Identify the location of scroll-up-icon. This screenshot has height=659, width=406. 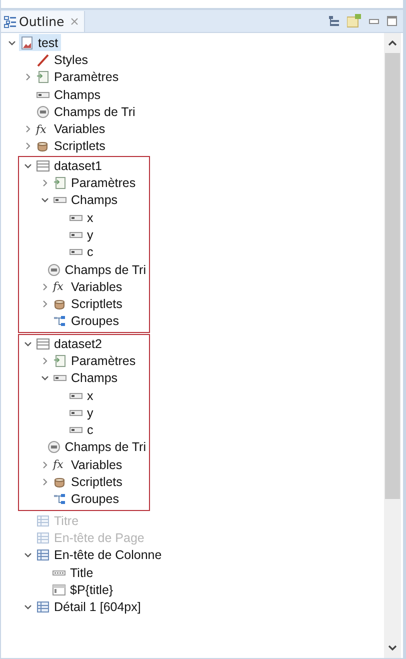
(392, 43).